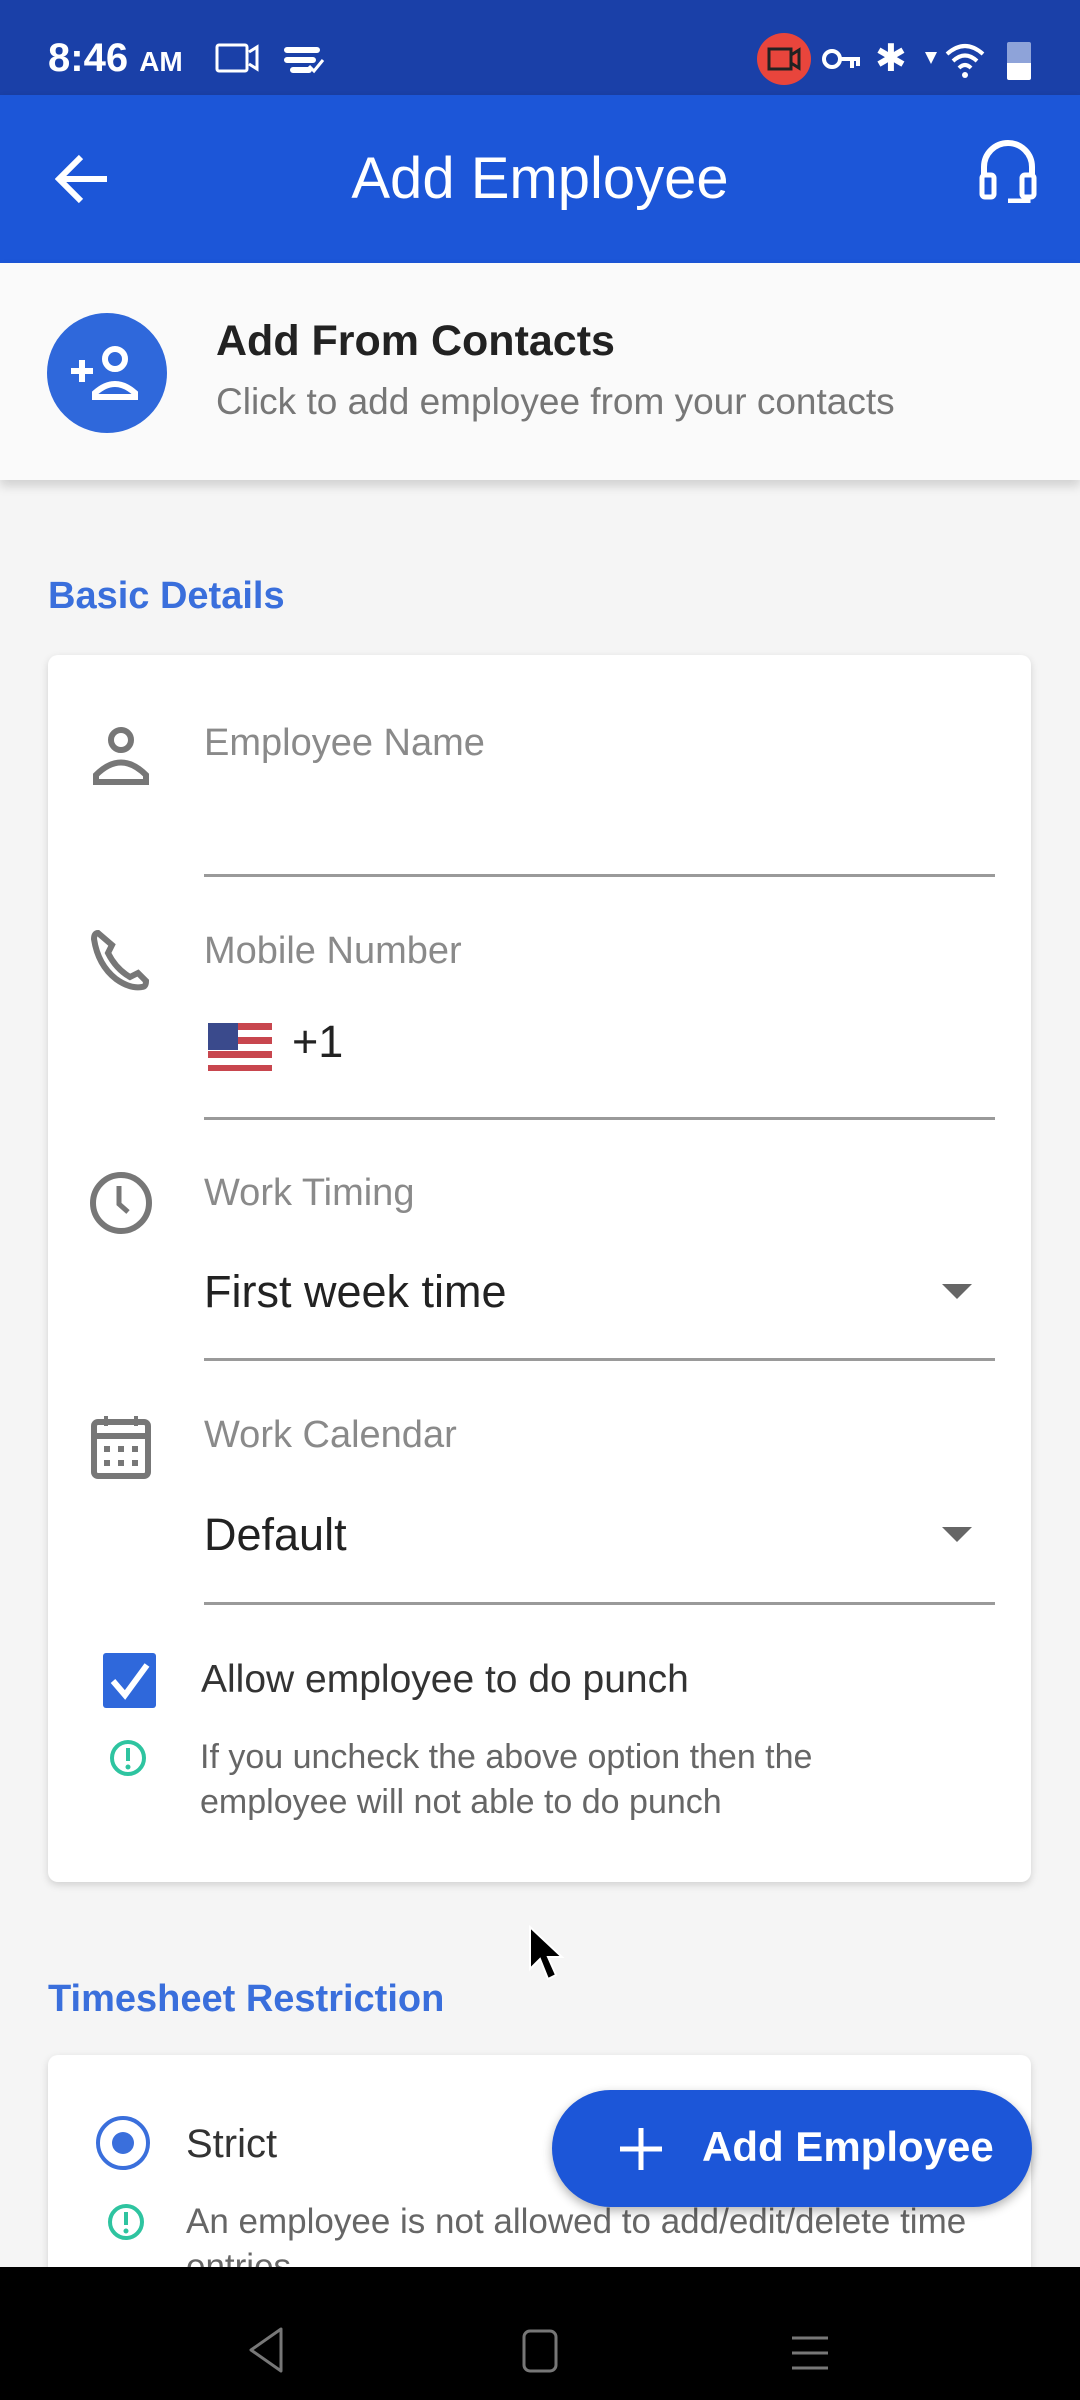 This screenshot has width=1080, height=2400. What do you see at coordinates (667, 1060) in the screenshot?
I see `mobile-number-input` at bounding box center [667, 1060].